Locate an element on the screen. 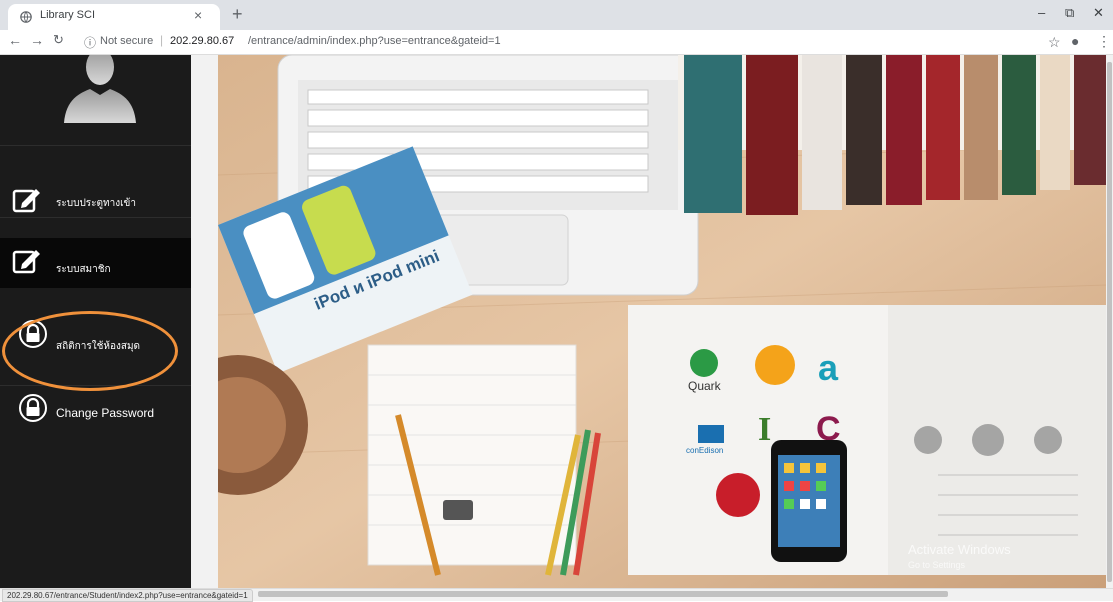 The width and height of the screenshot is (1113, 602). notepad-image is located at coordinates (484, 460).